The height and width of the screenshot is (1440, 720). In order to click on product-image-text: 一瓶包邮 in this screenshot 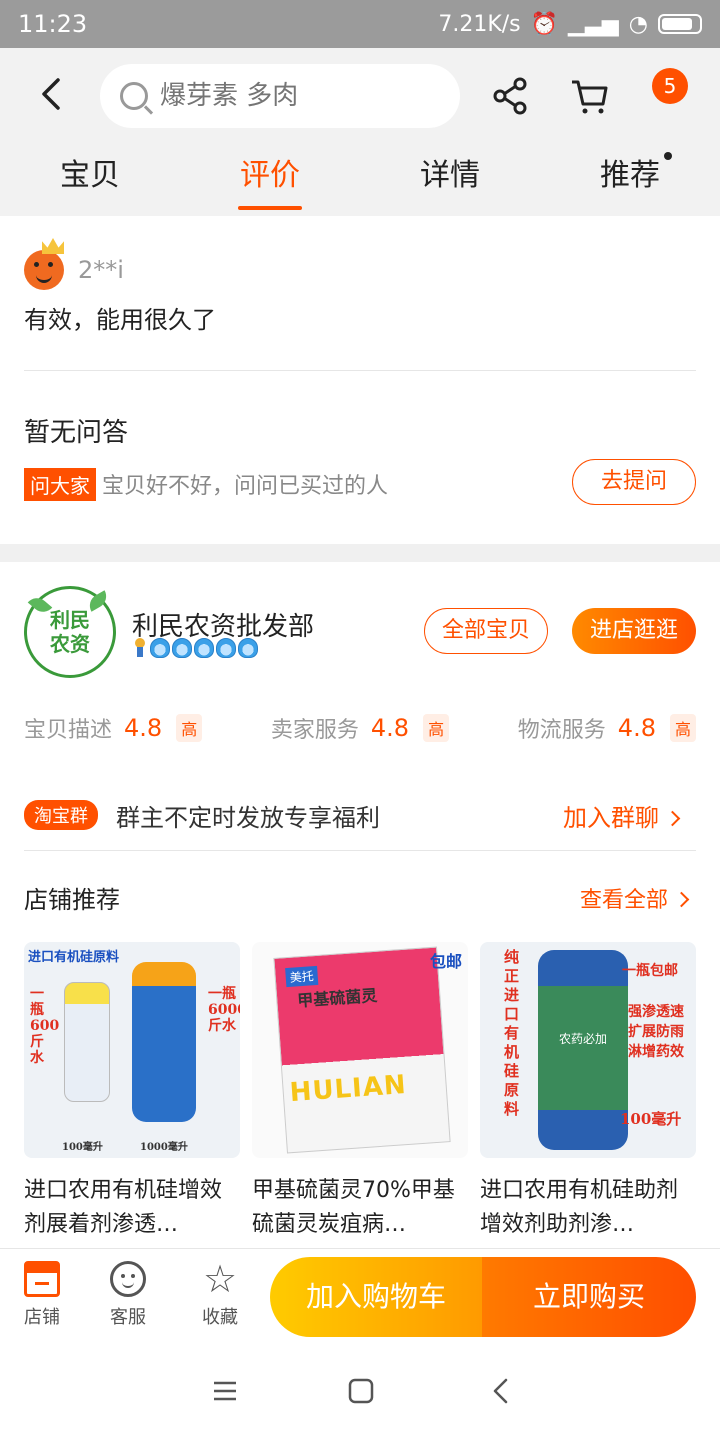, I will do `click(650, 971)`.